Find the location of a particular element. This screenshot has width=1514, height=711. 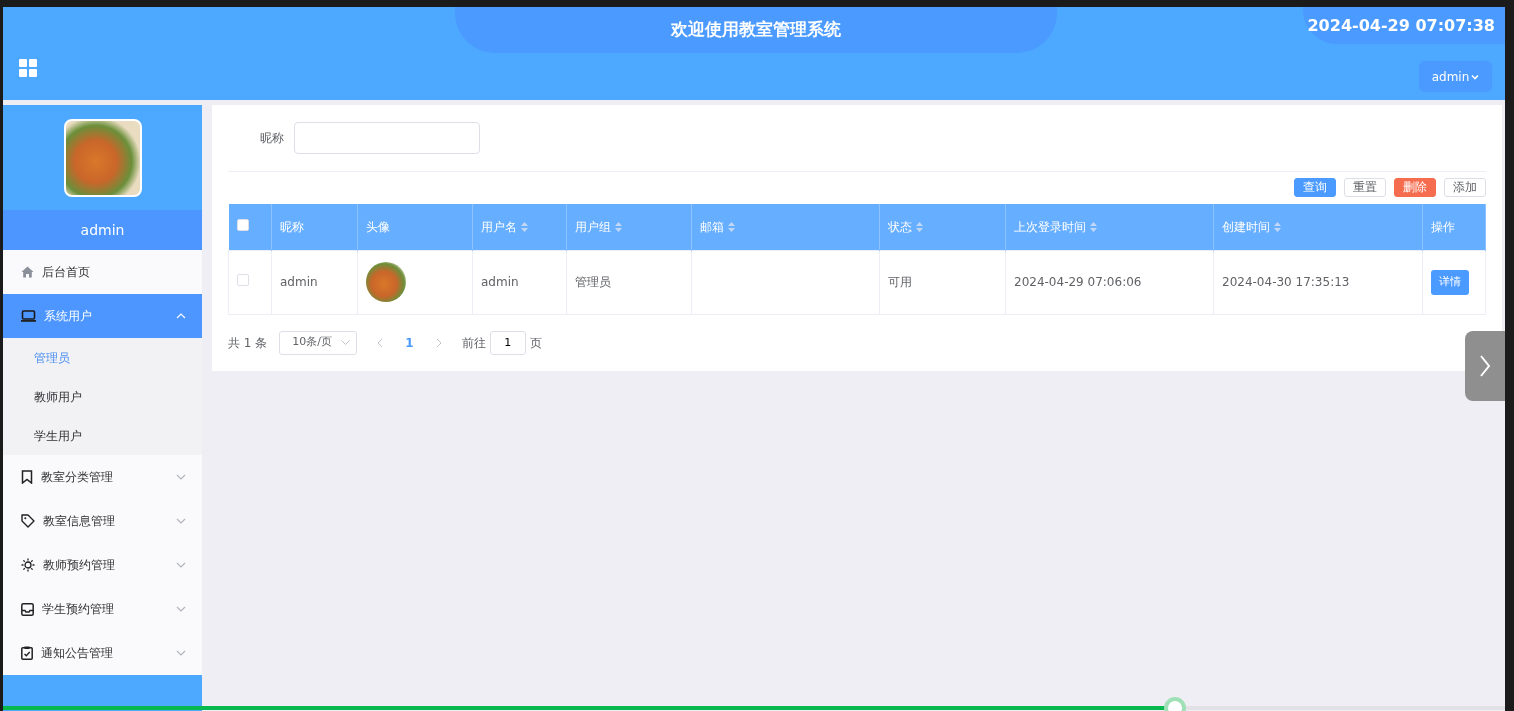

table-header-cell: 创建时间 is located at coordinates (1318, 227).